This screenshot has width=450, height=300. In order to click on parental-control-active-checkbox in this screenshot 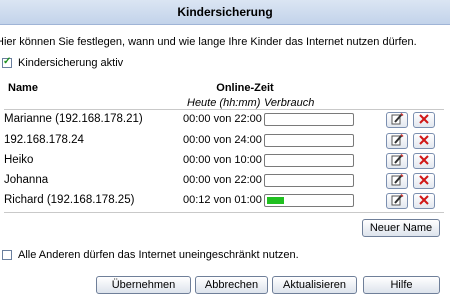, I will do `click(7, 62)`.